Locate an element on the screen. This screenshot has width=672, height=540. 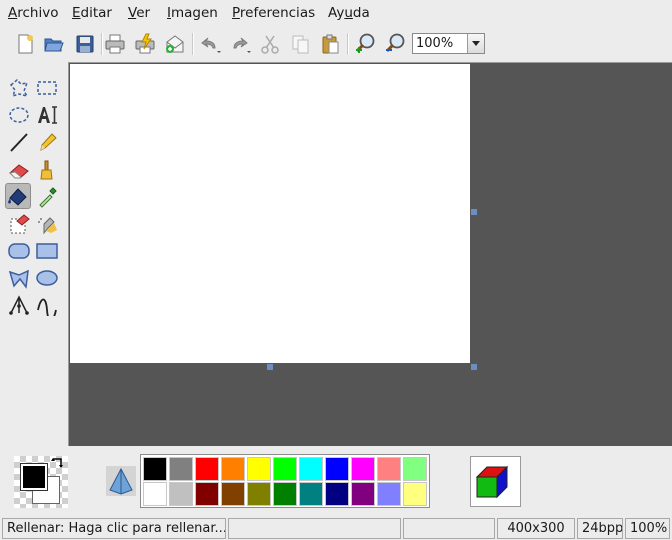
ellipse-icon is located at coordinates (47, 278).